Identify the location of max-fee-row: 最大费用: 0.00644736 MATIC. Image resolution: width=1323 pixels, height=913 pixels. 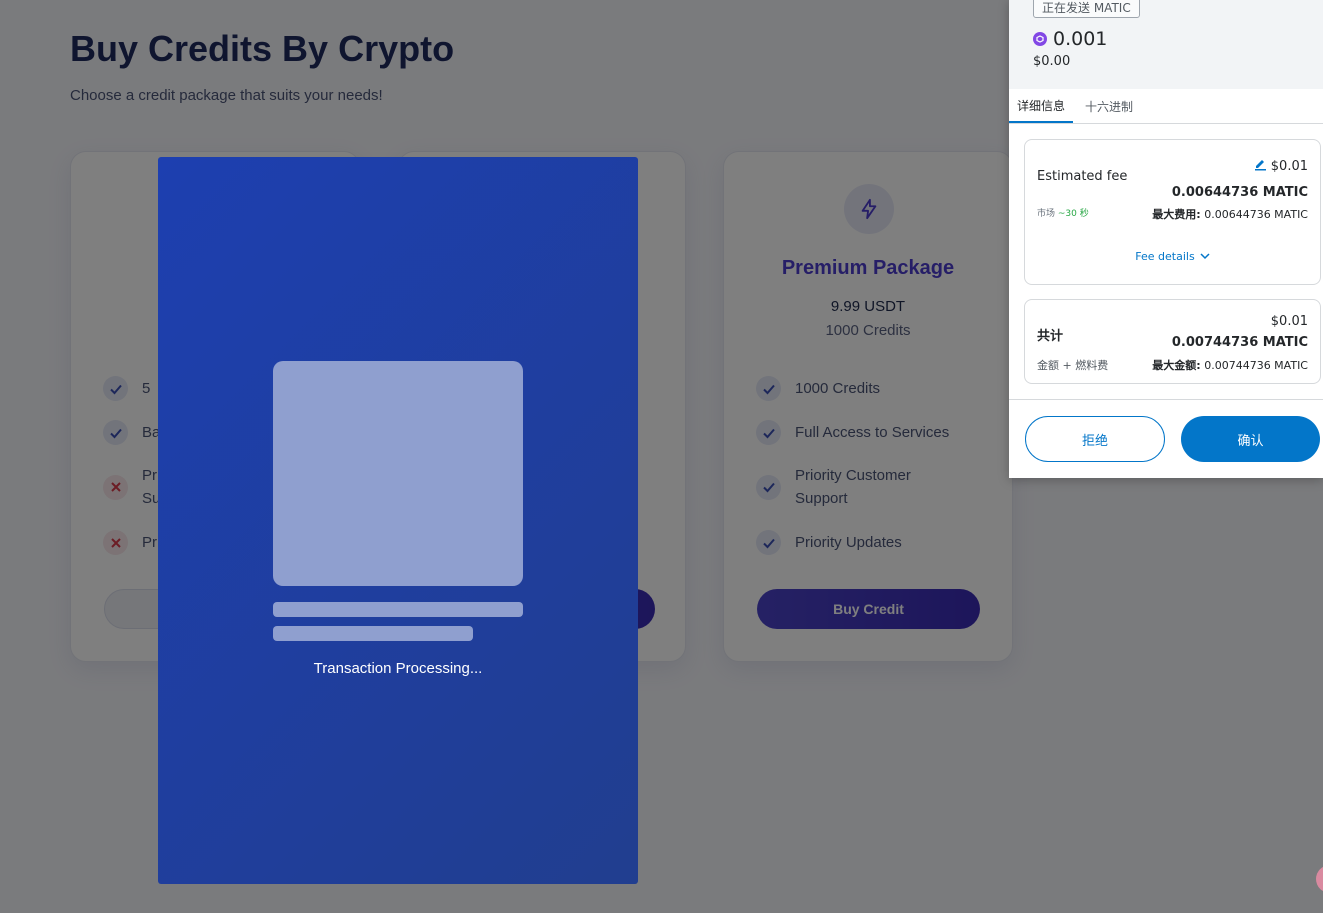
(1230, 214).